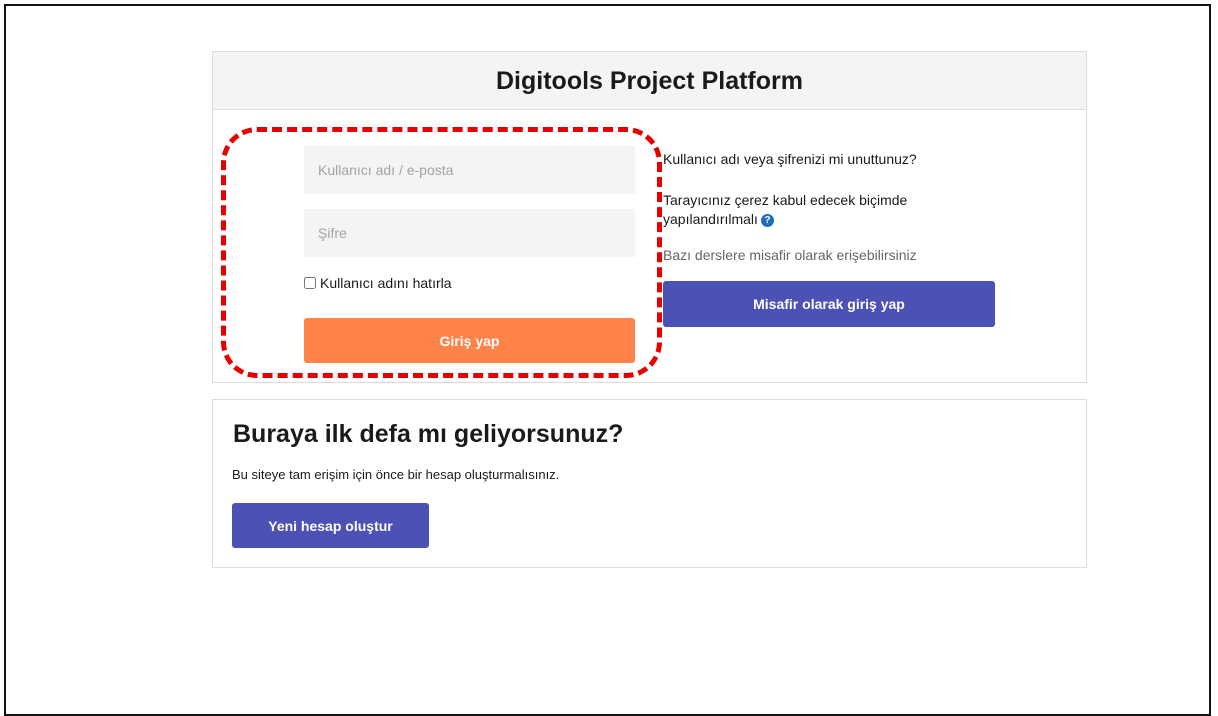 This screenshot has width=1218, height=716. Describe the element at coordinates (469, 233) in the screenshot. I see `password-input` at that location.